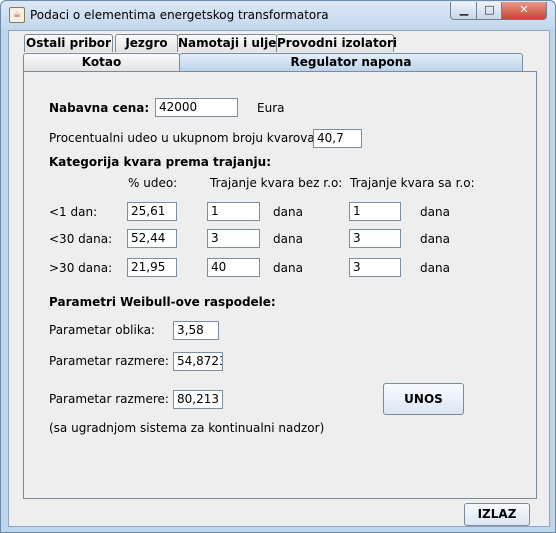  What do you see at coordinates (102, 330) in the screenshot?
I see `parametar-oblika-label: Parametar oblika:` at bounding box center [102, 330].